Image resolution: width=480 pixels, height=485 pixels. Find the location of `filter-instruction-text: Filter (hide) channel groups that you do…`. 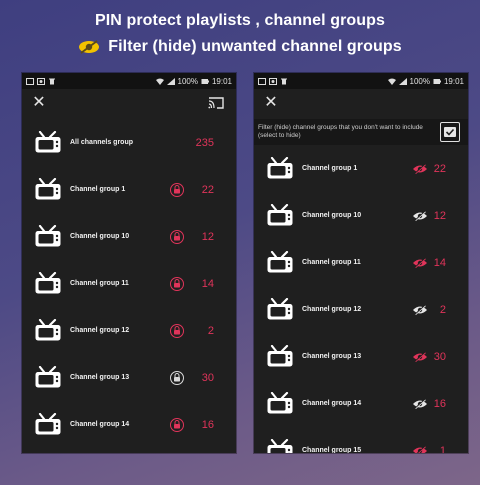

filter-instruction-text: Filter (hide) channel groups that you do… is located at coordinates (340, 131).